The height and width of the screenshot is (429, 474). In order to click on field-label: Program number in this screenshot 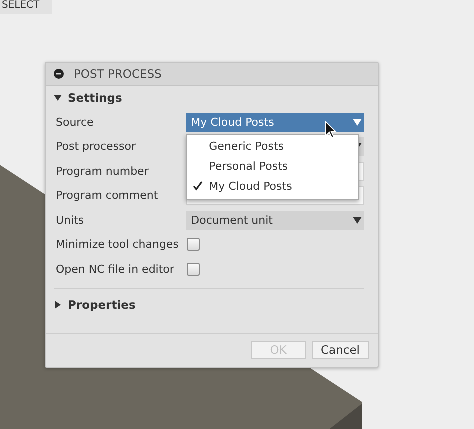, I will do `click(103, 171)`.